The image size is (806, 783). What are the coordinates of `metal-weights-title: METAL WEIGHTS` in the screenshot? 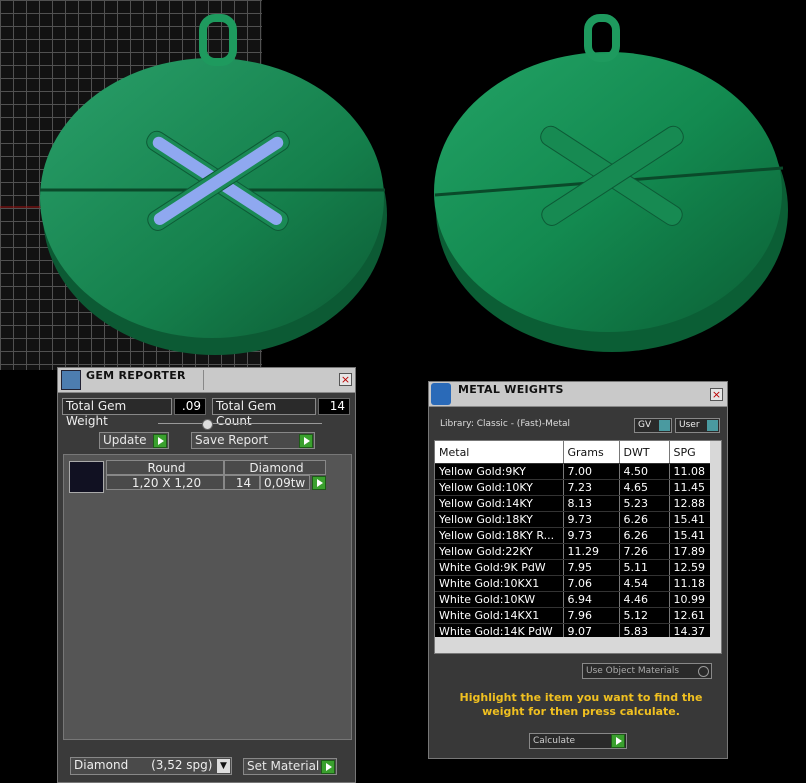 It's located at (511, 389).